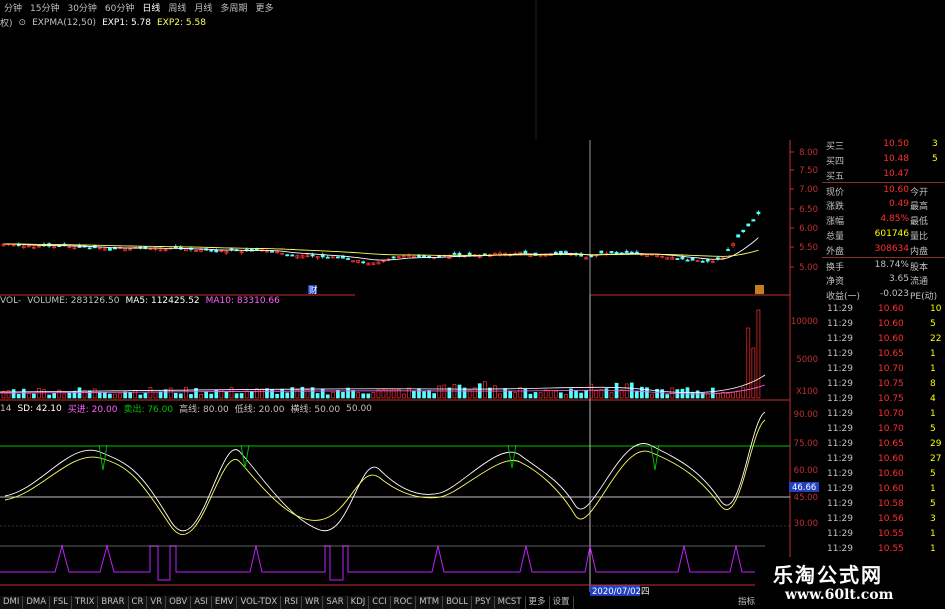 The width and height of the screenshot is (945, 609). What do you see at coordinates (12, 602) in the screenshot?
I see `indicator-tab-dmi: DMI` at bounding box center [12, 602].